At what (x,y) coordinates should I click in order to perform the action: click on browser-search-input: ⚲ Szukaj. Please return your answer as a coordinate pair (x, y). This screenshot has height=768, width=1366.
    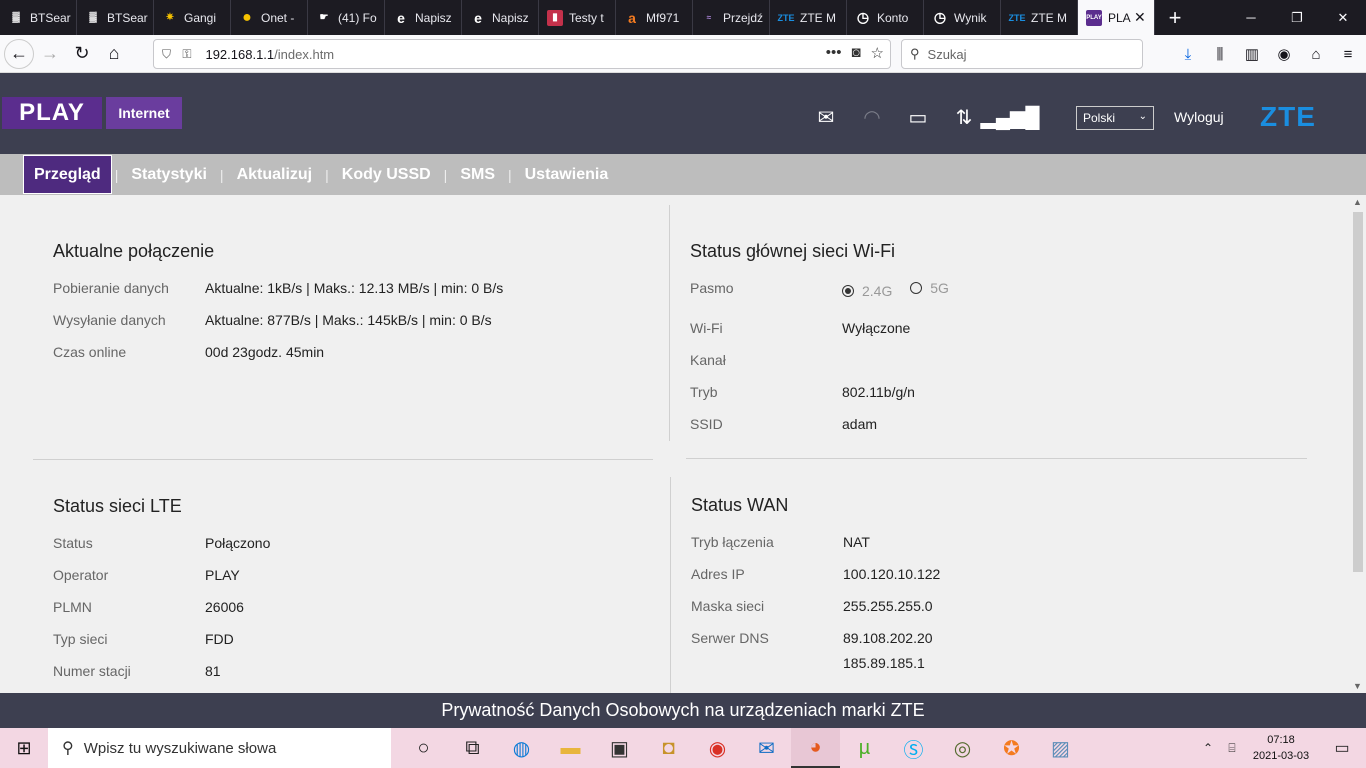
    Looking at the image, I should click on (1022, 54).